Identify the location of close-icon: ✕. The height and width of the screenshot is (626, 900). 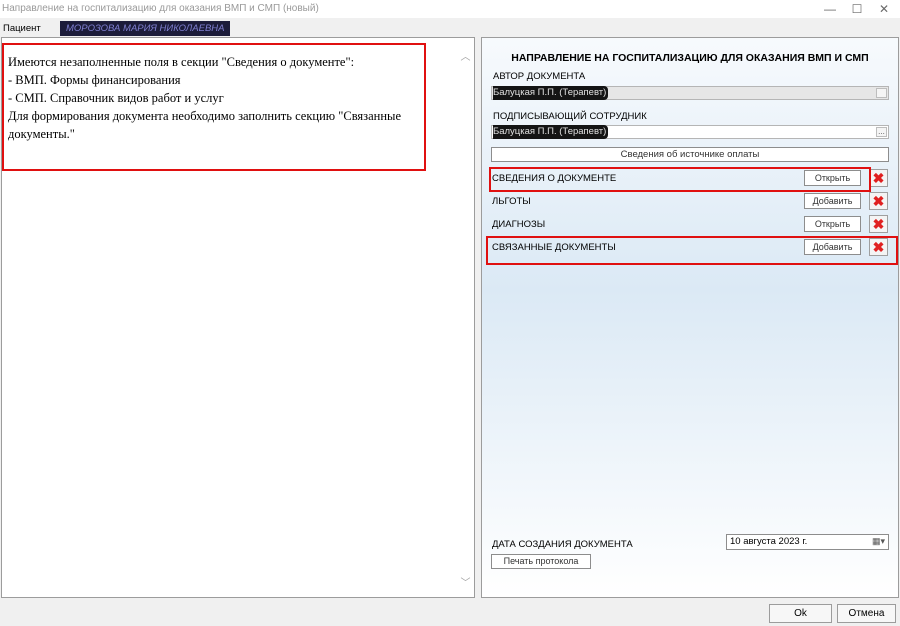
(884, 9).